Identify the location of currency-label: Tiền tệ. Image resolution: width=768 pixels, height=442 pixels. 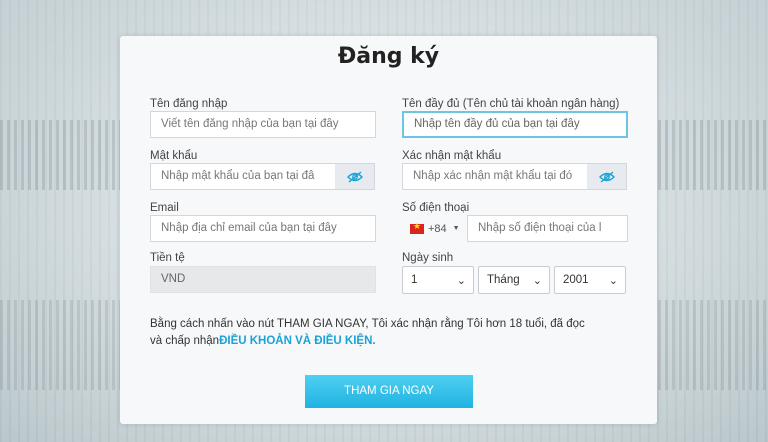
(167, 258).